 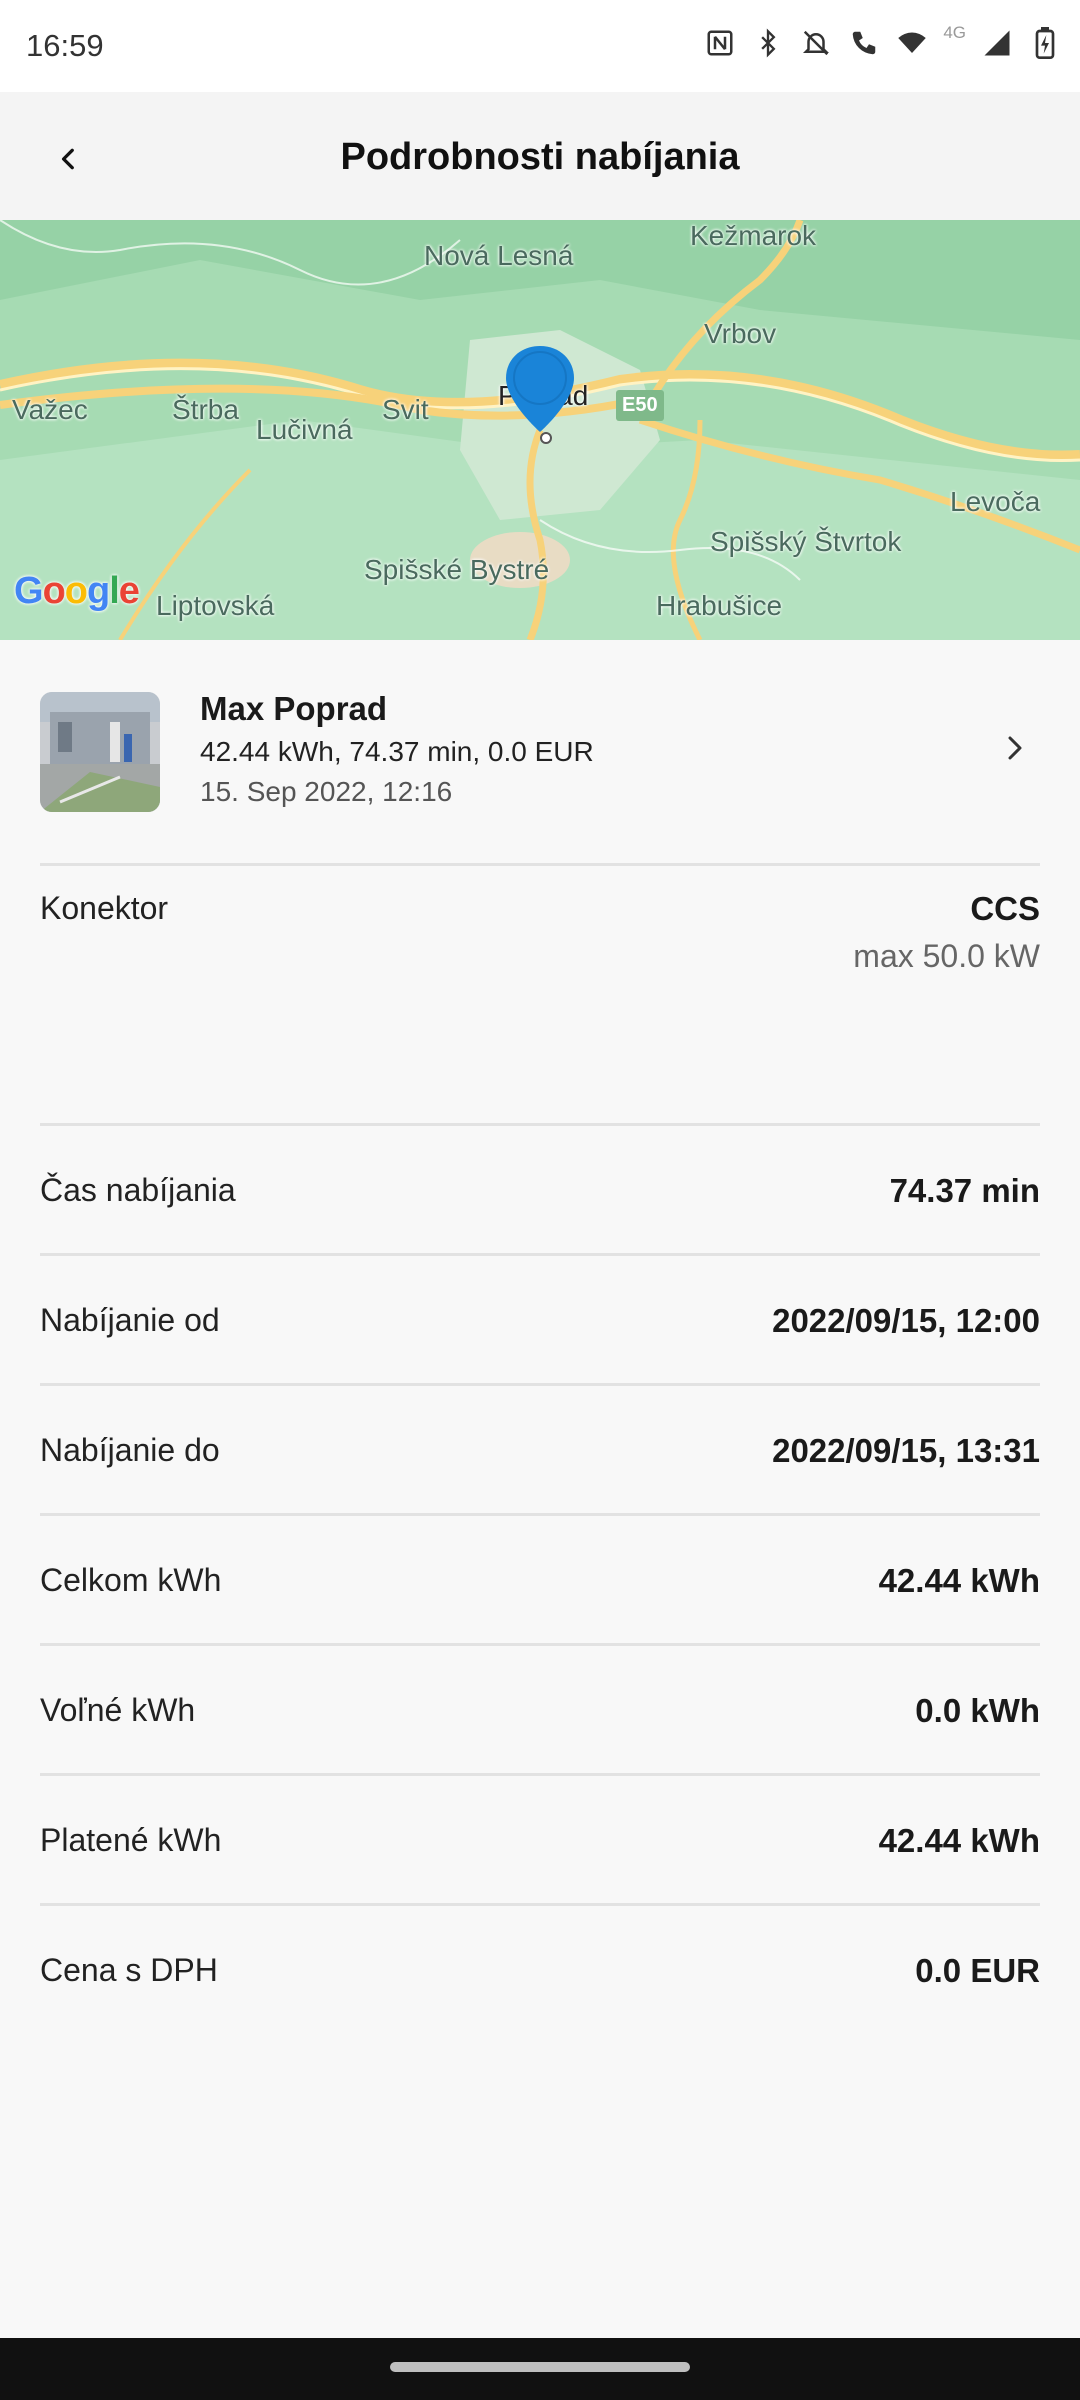 What do you see at coordinates (540, 394) in the screenshot?
I see `location-pin-icon` at bounding box center [540, 394].